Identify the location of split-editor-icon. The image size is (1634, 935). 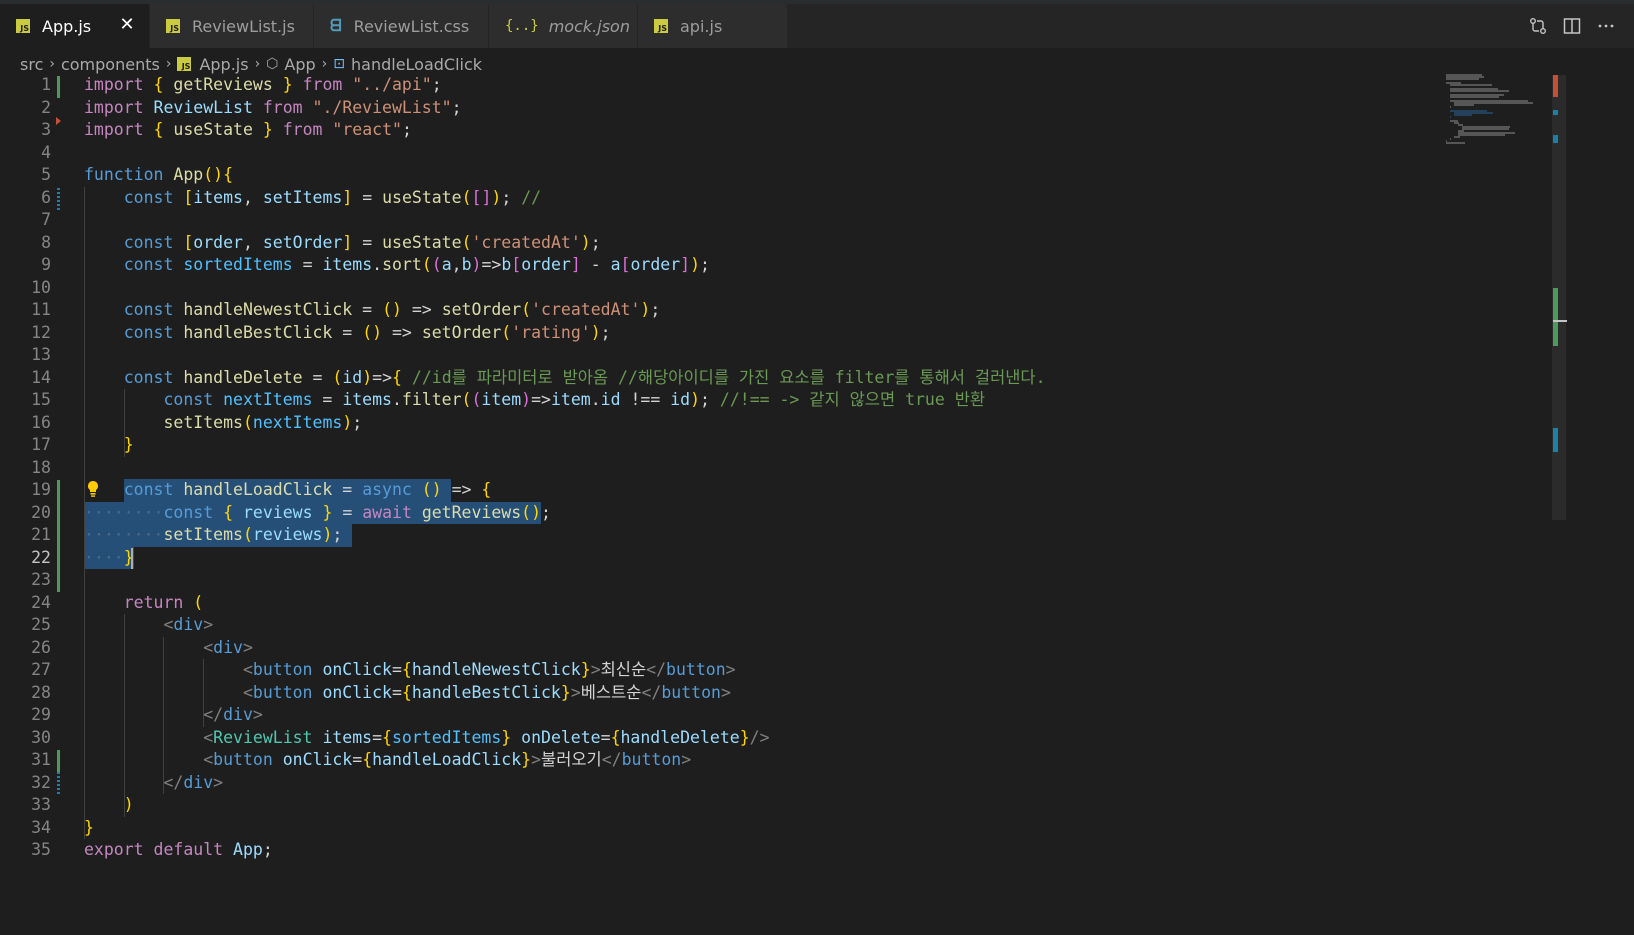
(1572, 26).